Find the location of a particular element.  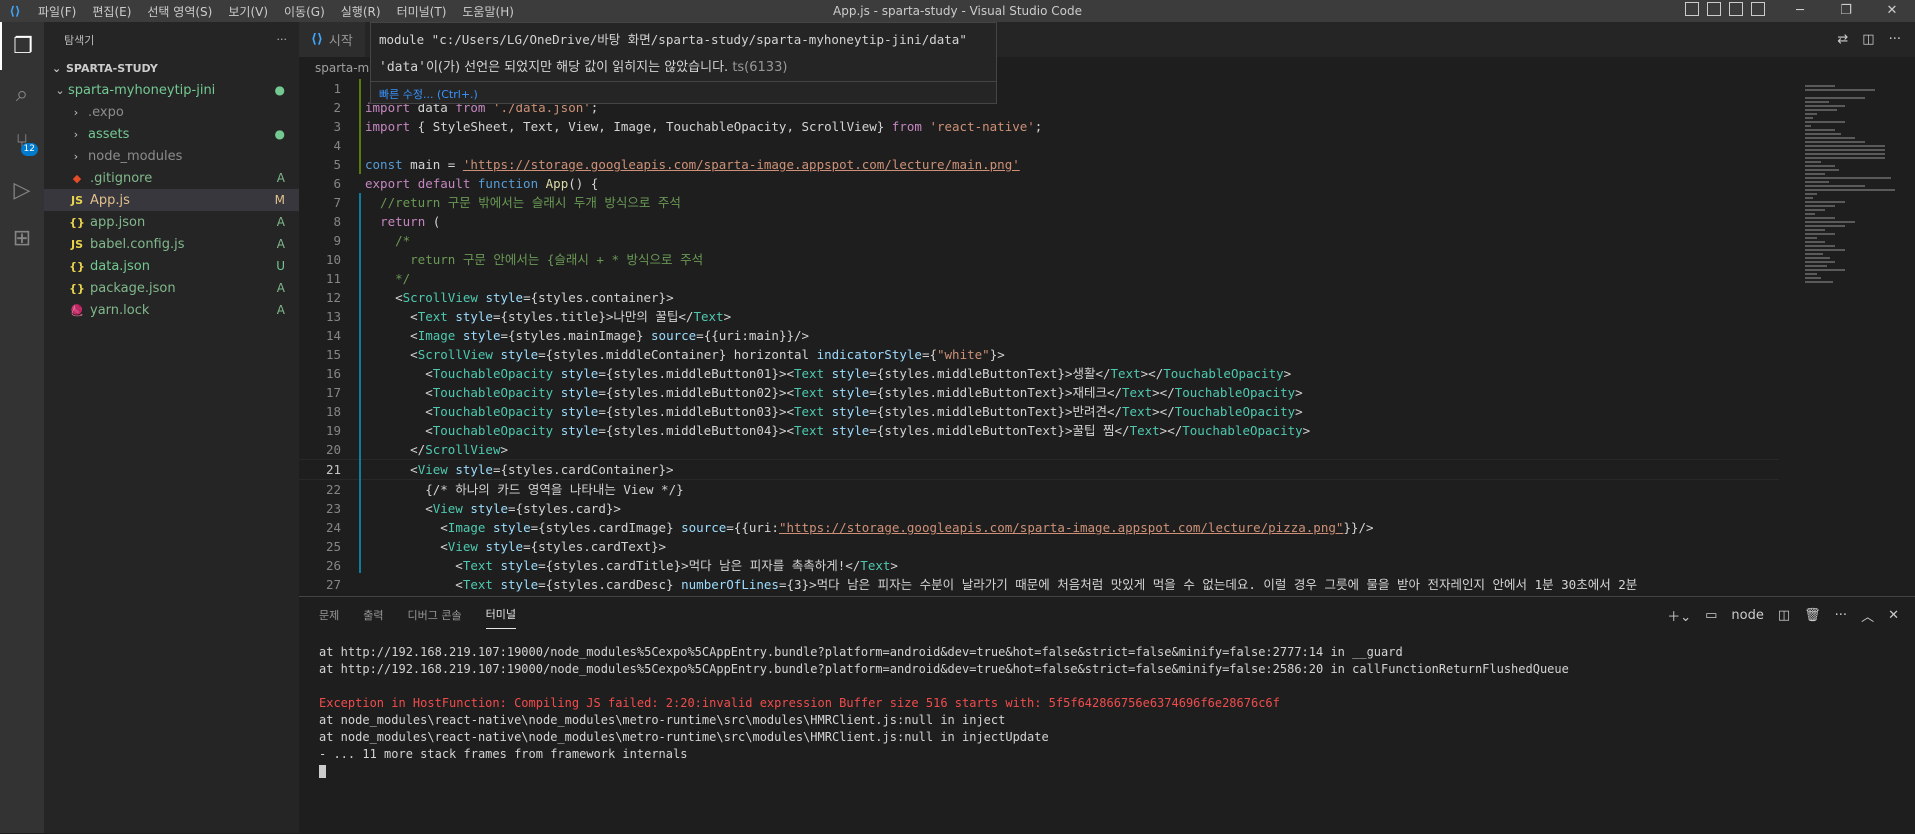

menu-help: 도움말(H) is located at coordinates (488, 11).